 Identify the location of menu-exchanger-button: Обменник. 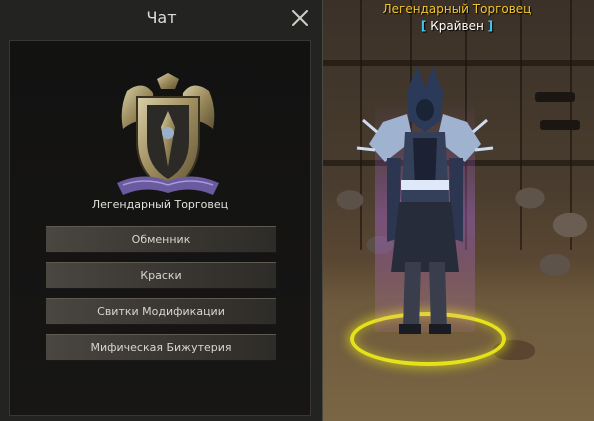
(161, 239).